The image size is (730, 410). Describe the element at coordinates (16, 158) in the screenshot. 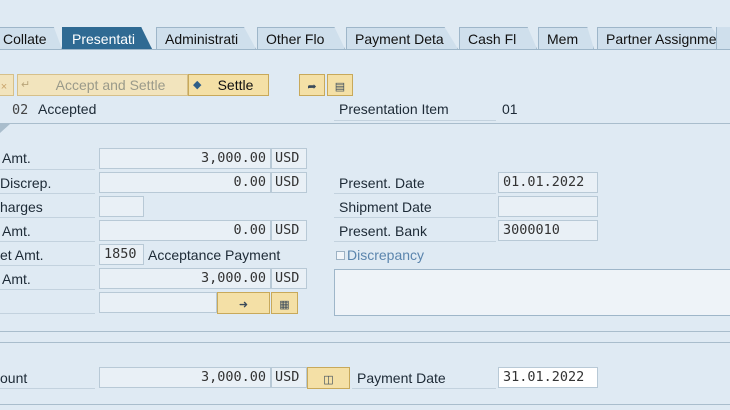

I see `amt-label: Amt.` at that location.